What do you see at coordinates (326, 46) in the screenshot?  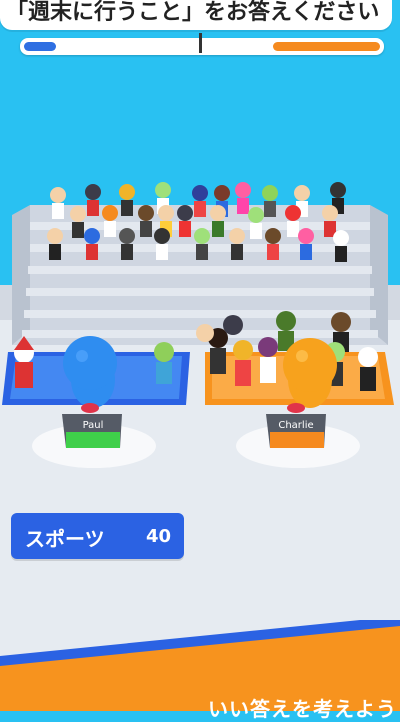 I see `score-bar-right-fill` at bounding box center [326, 46].